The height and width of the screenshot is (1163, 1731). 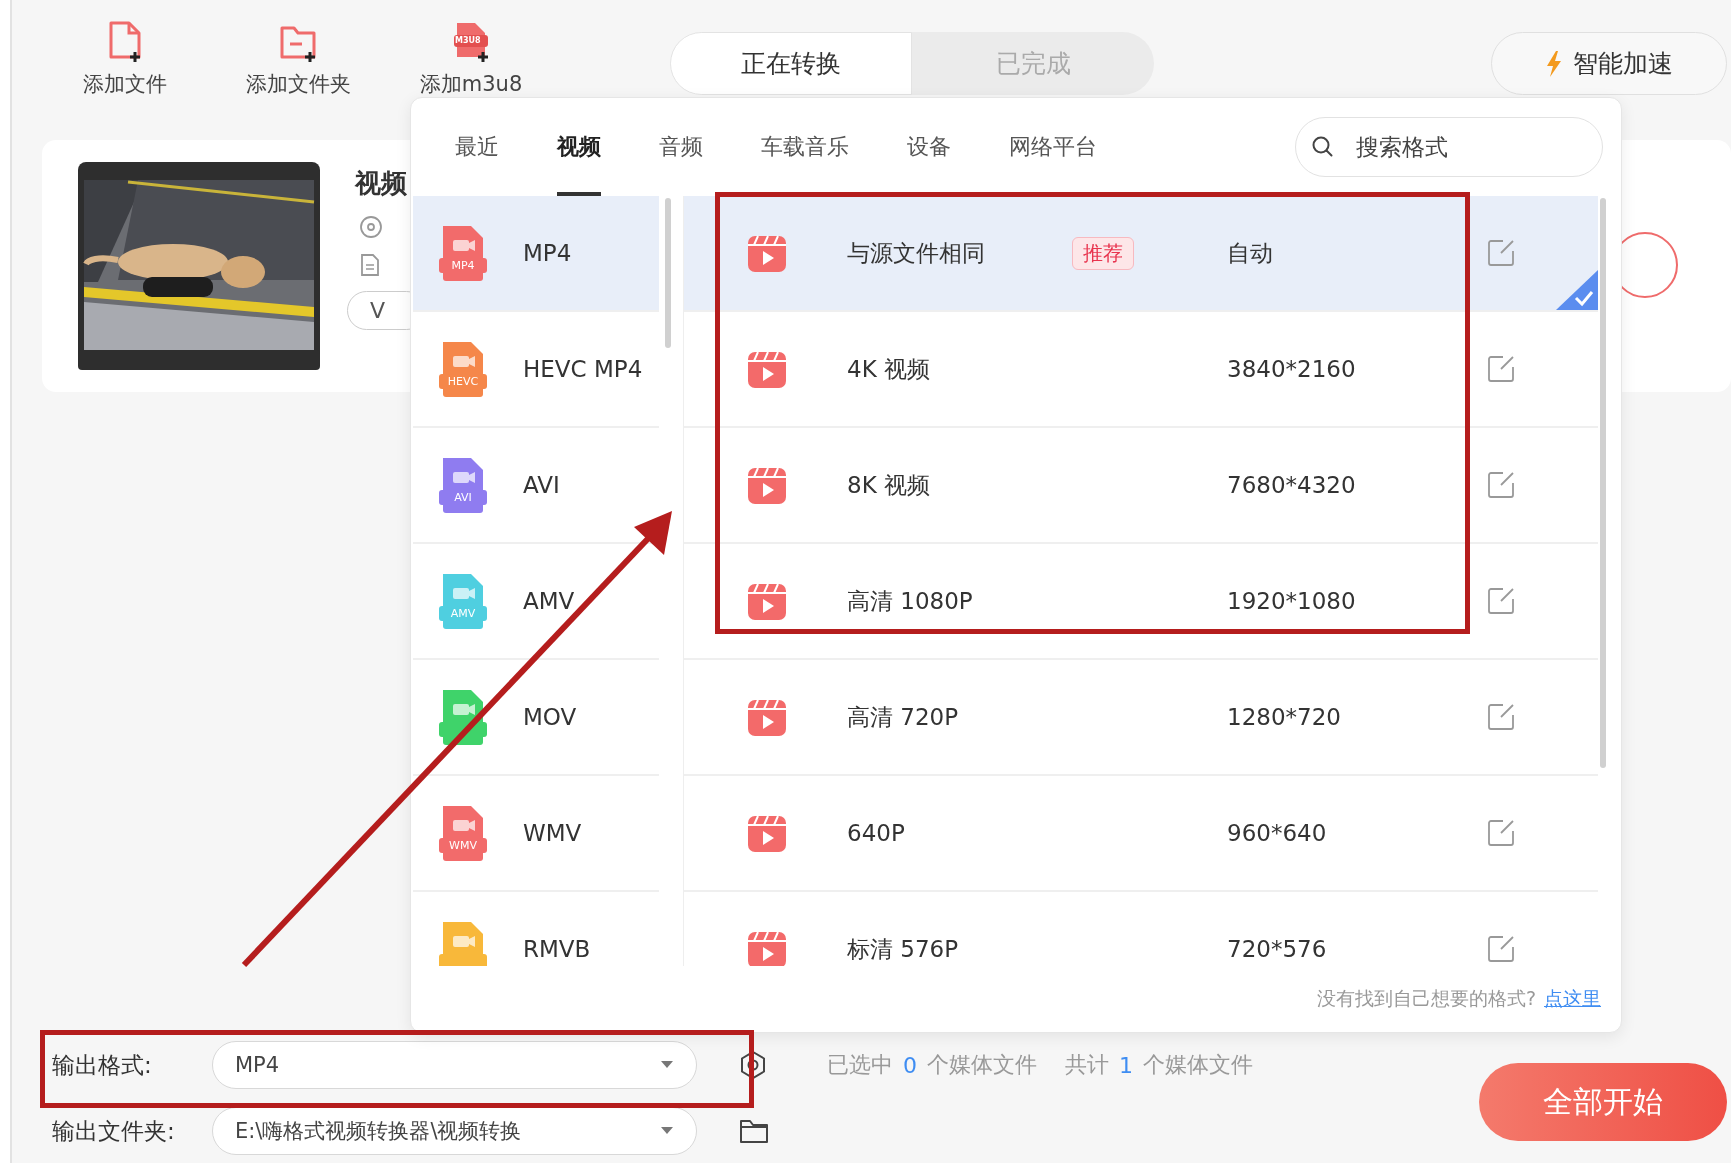 What do you see at coordinates (1623, 64) in the screenshot?
I see `speed-label: 智能加速` at bounding box center [1623, 64].